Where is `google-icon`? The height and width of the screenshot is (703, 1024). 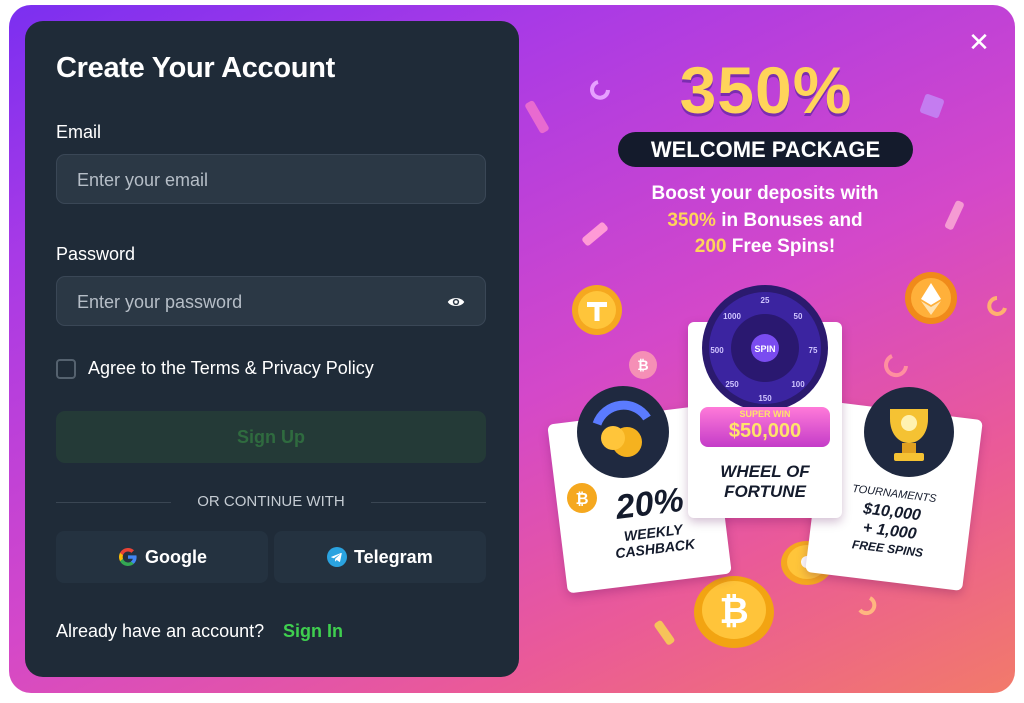 google-icon is located at coordinates (128, 557).